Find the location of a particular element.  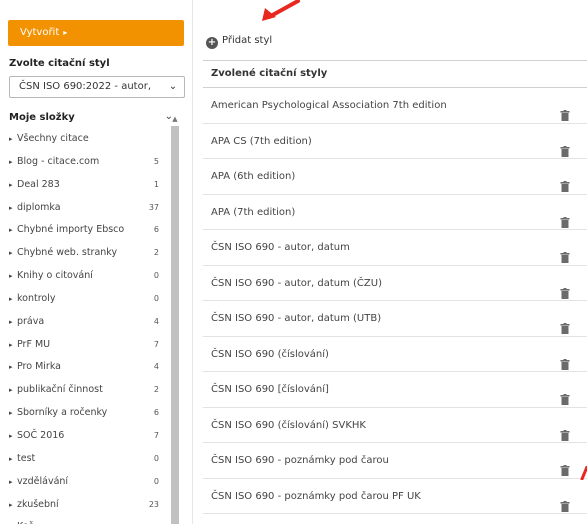

folder-item: ▸ kontroly 0 is located at coordinates (84, 299).